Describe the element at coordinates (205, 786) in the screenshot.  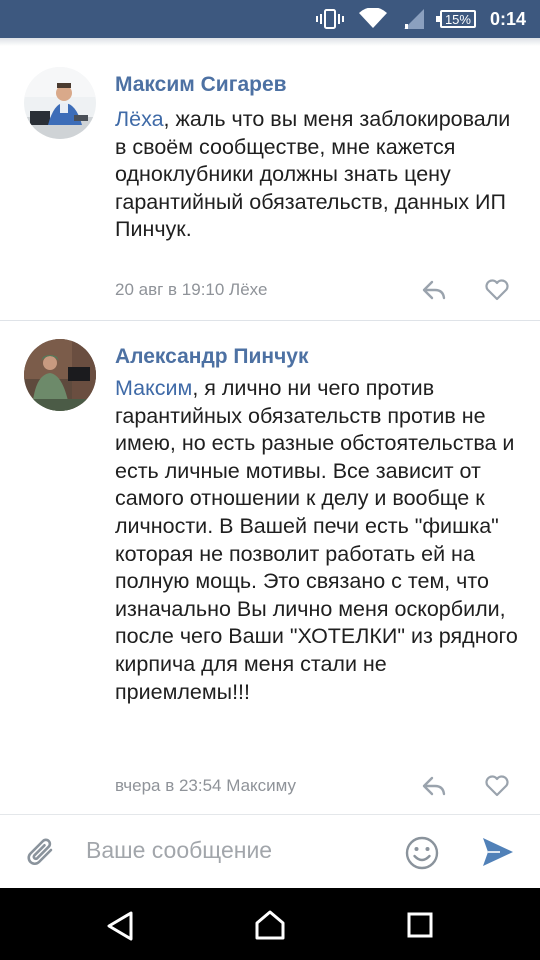
I see `comment-meta: вчера в 23:54 Максиму` at that location.